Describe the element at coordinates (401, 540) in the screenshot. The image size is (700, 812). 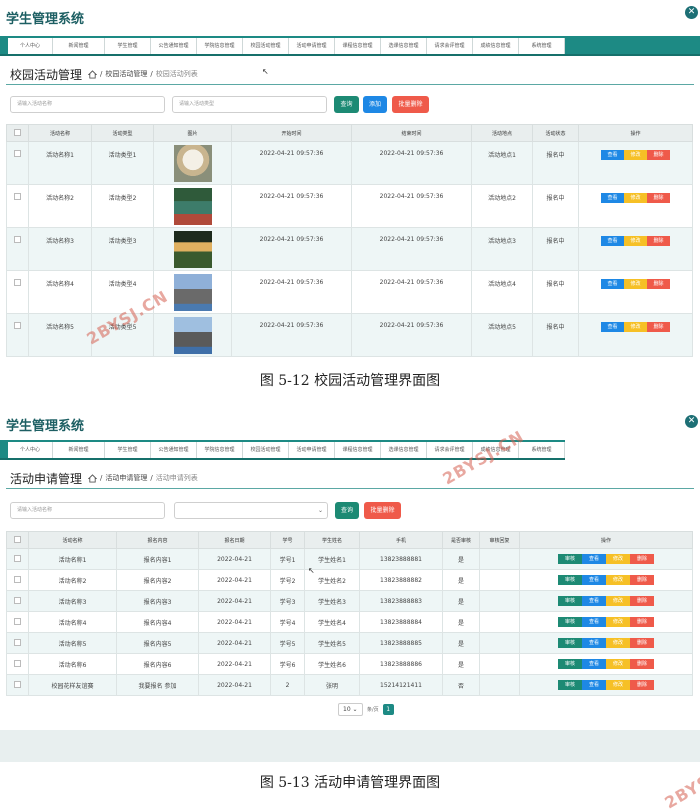
I see `col-header: 手机` at that location.